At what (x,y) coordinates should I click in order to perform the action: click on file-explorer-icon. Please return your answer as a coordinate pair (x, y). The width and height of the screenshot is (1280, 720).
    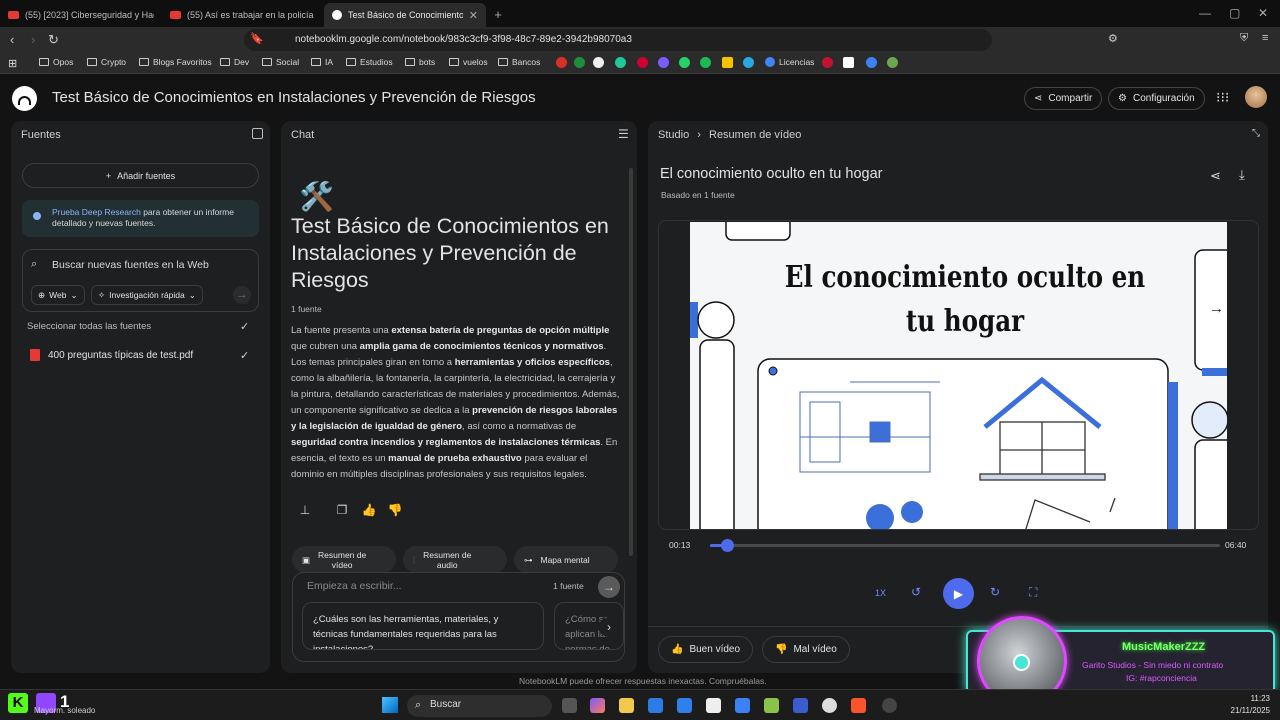
    Looking at the image, I should click on (626, 705).